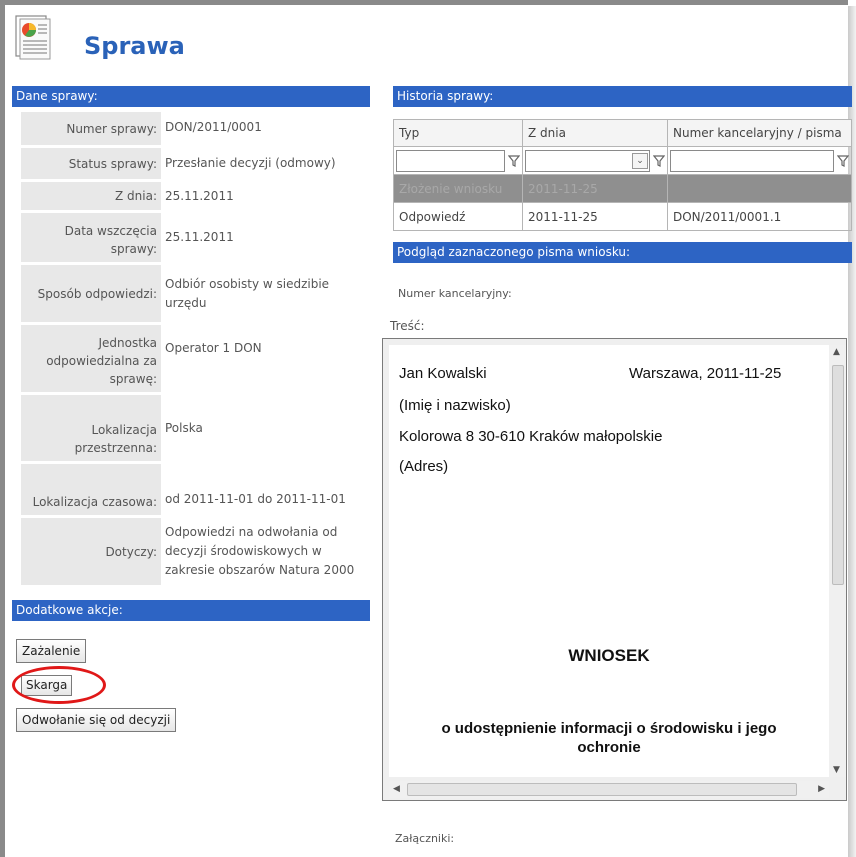  I want to click on cell-typ: Odpowiedź, so click(458, 216).